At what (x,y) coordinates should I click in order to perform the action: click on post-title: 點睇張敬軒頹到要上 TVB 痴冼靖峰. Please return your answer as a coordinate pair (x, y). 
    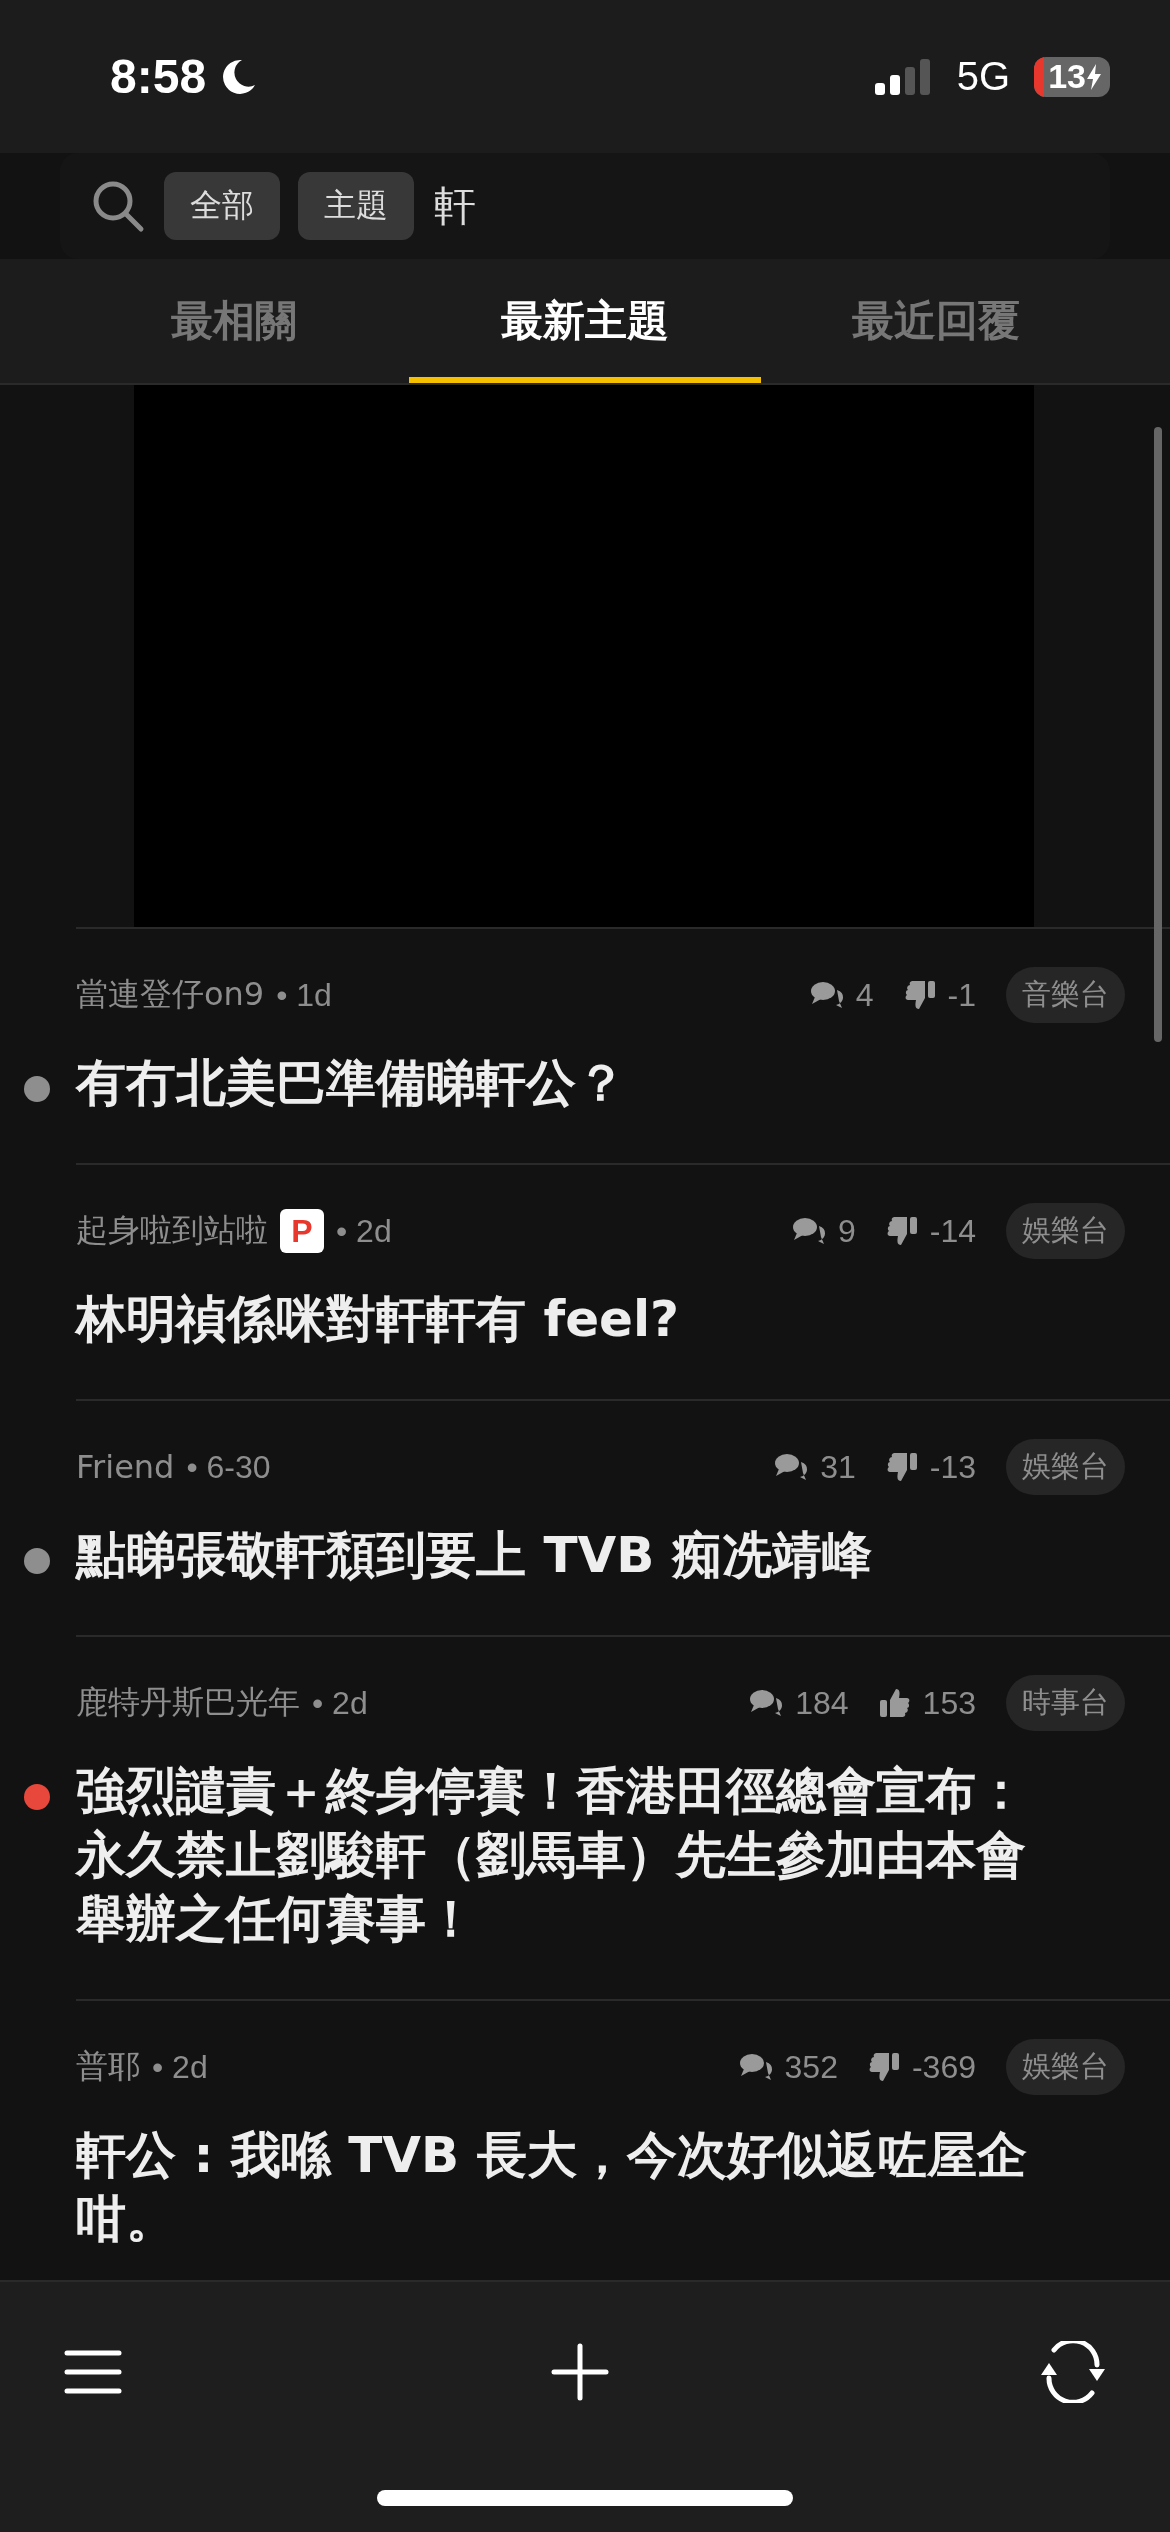
    Looking at the image, I should click on (566, 1555).